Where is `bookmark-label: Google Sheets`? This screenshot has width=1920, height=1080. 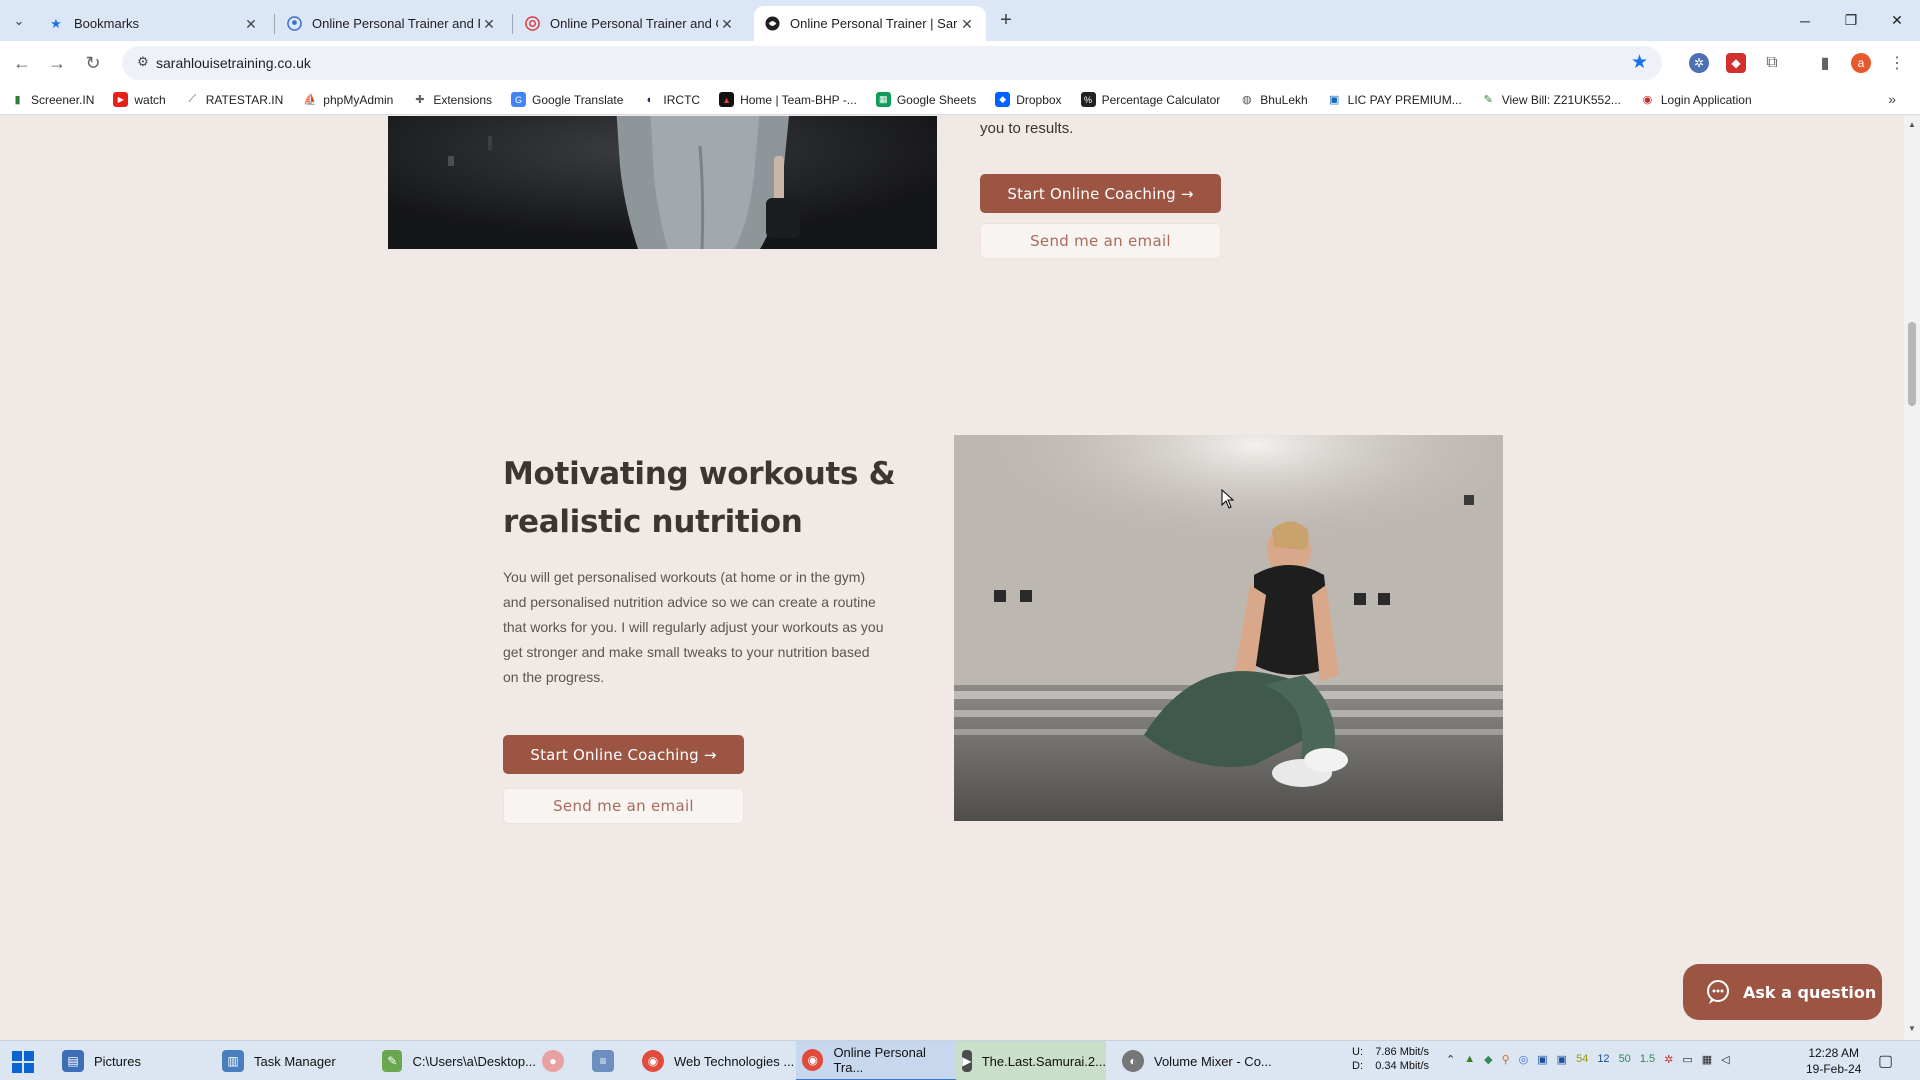 bookmark-label: Google Sheets is located at coordinates (936, 99).